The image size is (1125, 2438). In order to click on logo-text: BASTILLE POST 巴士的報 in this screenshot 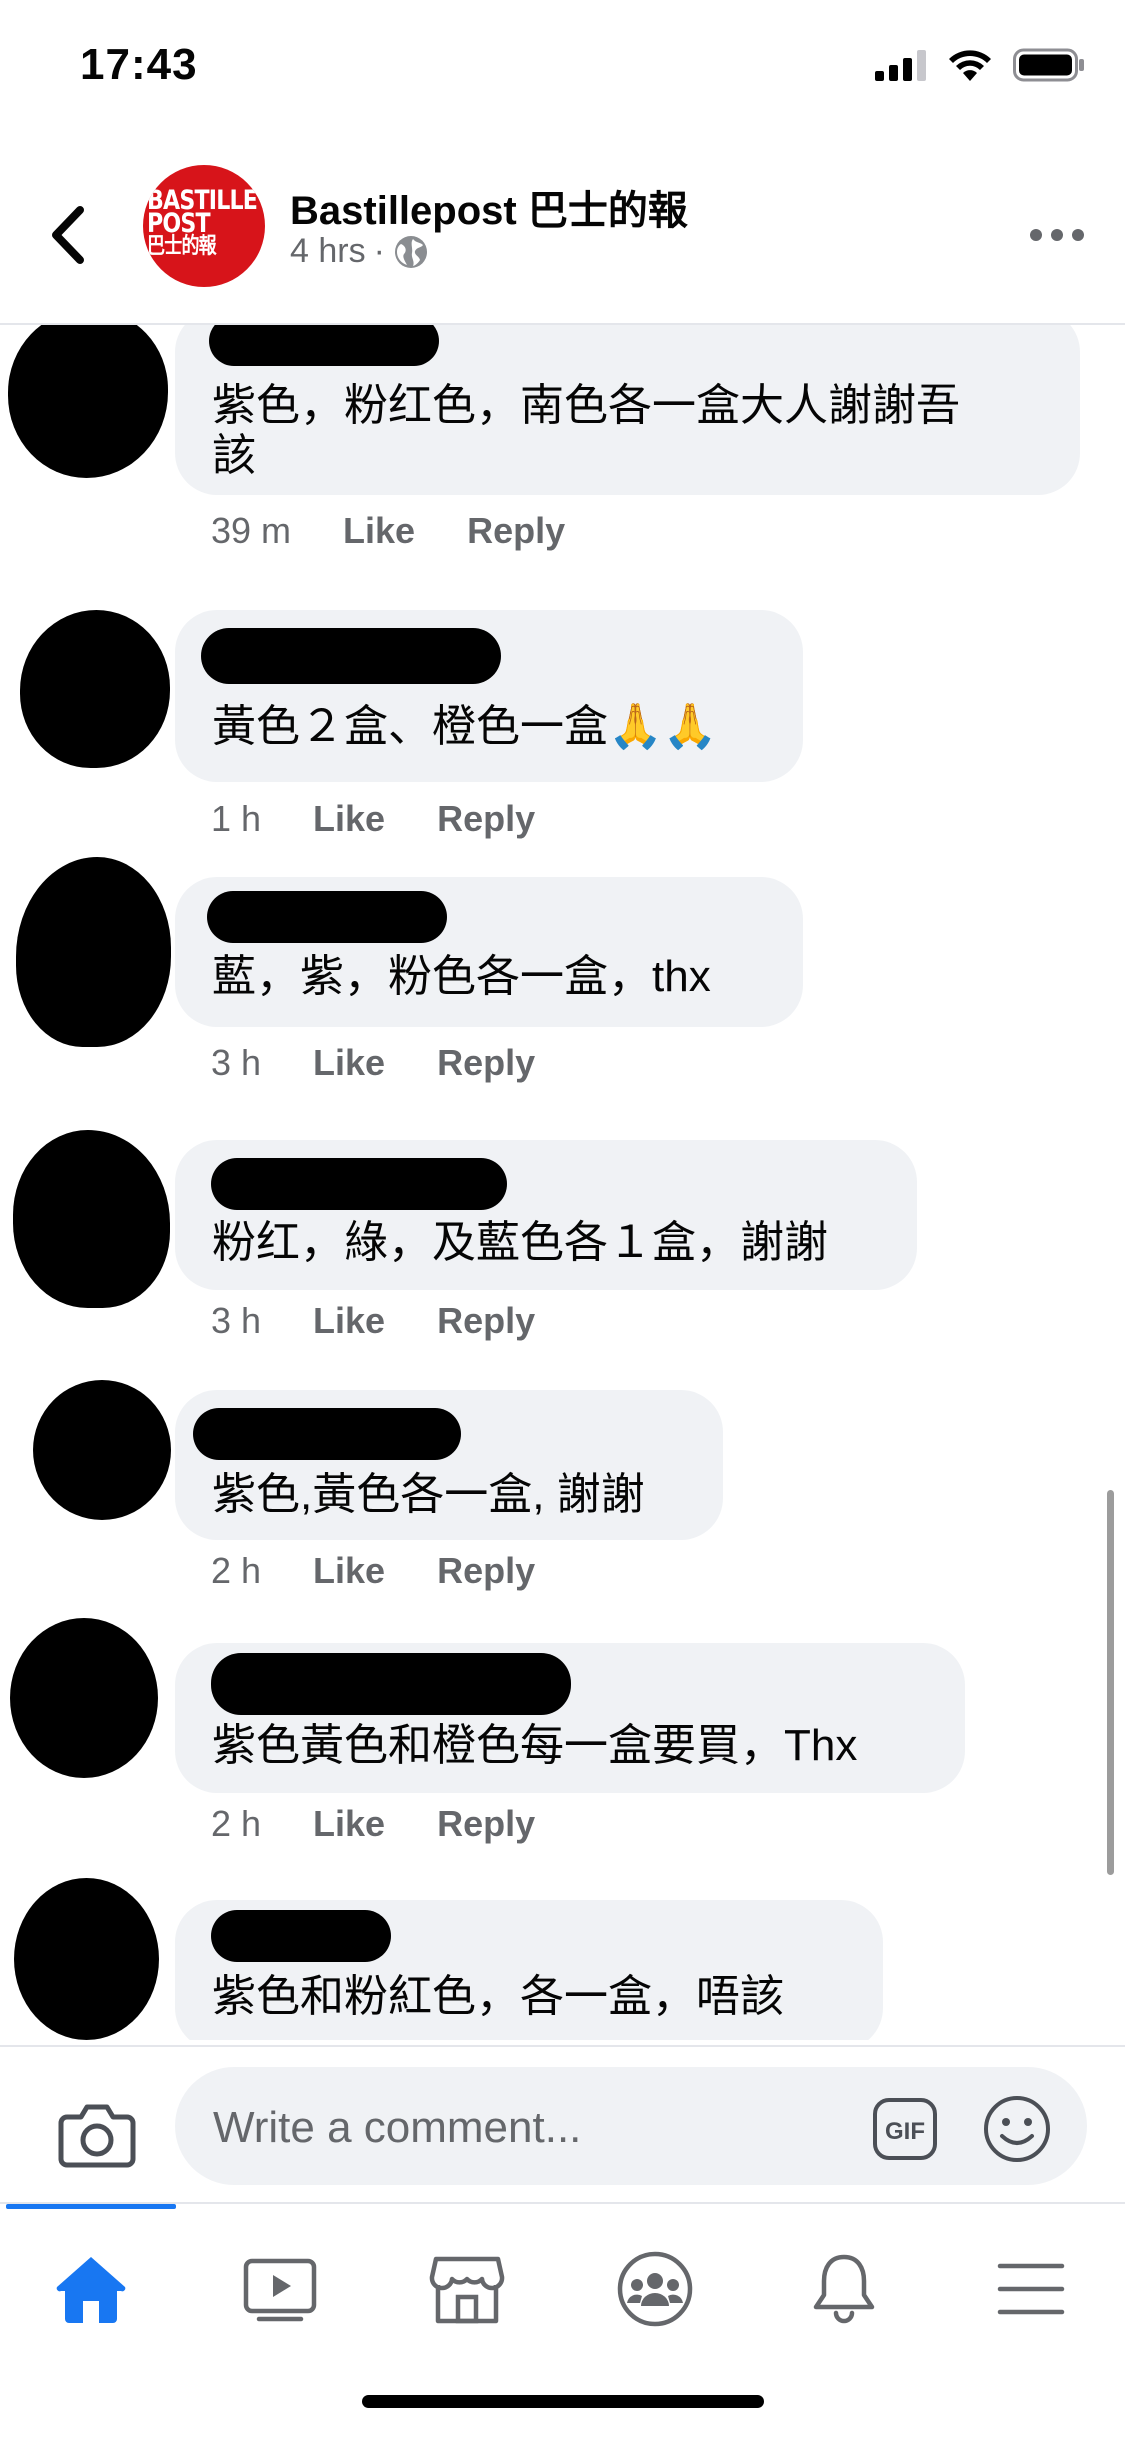, I will do `click(202, 222)`.